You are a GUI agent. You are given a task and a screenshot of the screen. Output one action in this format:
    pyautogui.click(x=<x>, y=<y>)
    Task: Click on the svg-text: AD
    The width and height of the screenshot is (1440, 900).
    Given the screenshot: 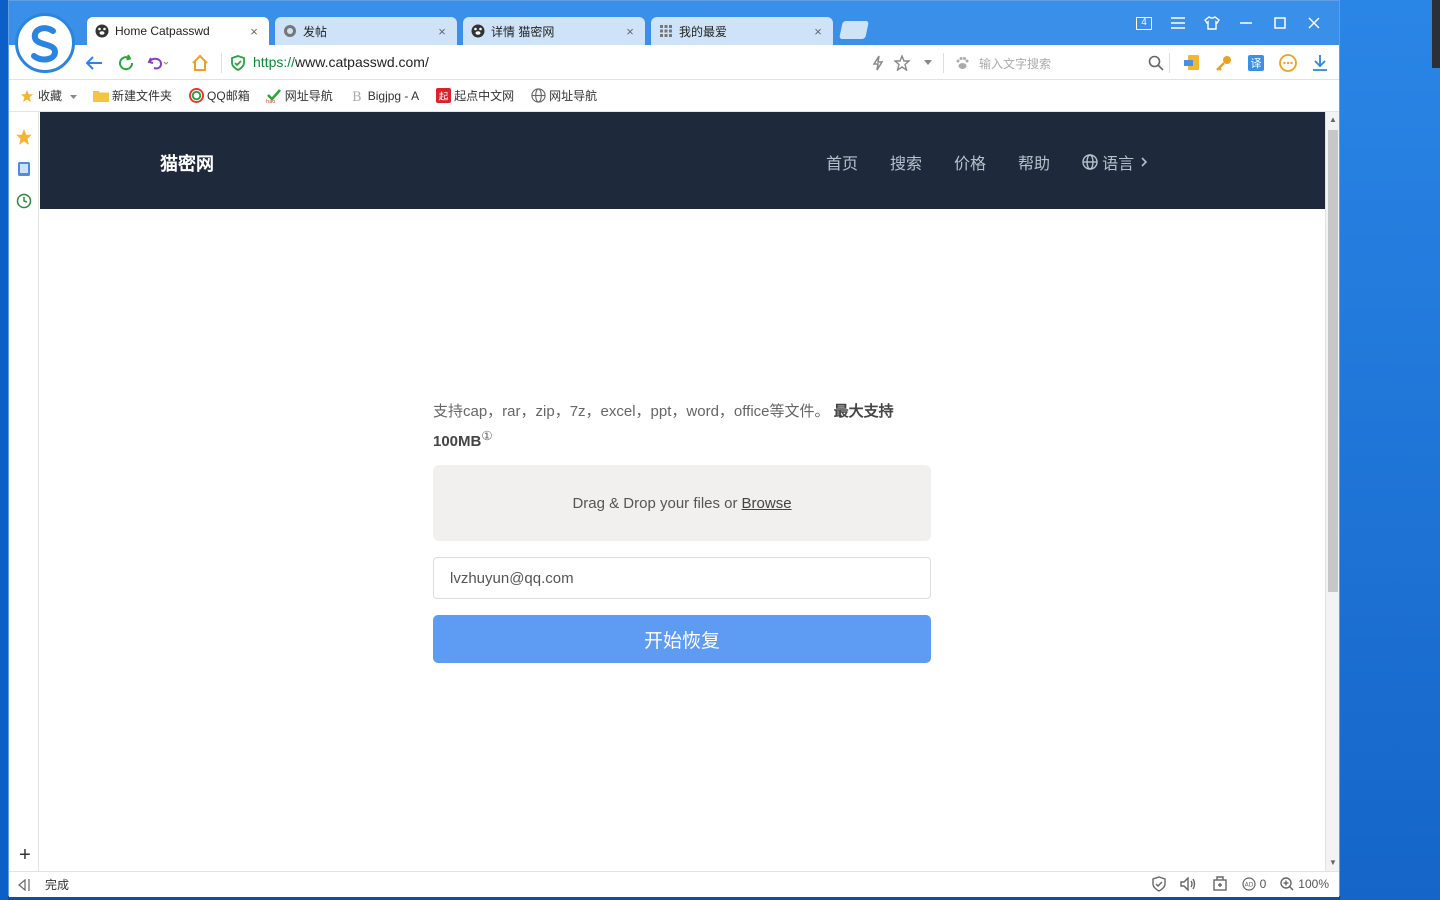 What is the action you would take?
    pyautogui.click(x=1248, y=885)
    